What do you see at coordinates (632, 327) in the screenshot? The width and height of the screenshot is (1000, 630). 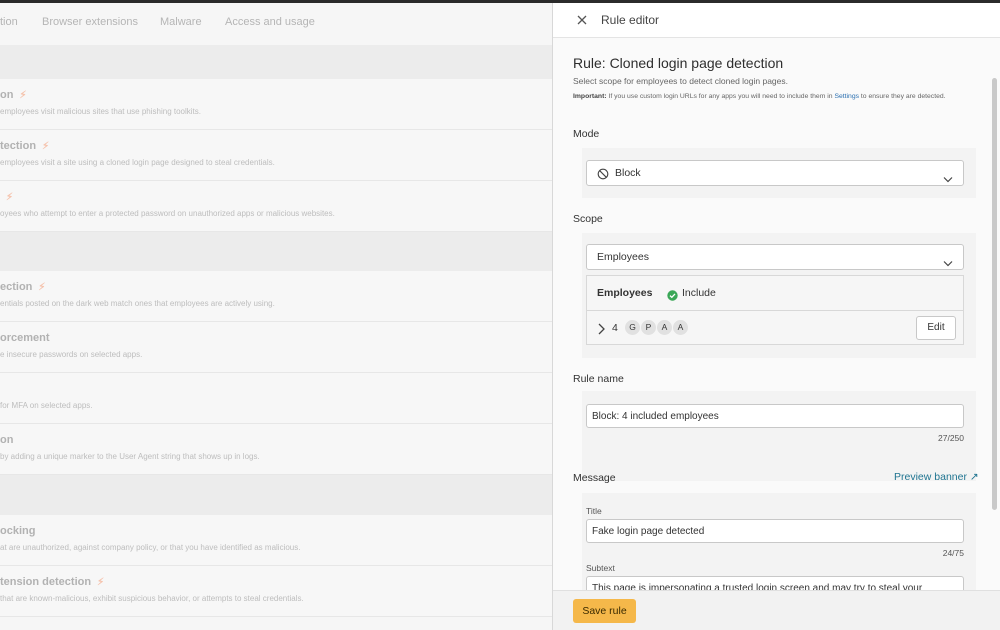 I see `avatar: G` at bounding box center [632, 327].